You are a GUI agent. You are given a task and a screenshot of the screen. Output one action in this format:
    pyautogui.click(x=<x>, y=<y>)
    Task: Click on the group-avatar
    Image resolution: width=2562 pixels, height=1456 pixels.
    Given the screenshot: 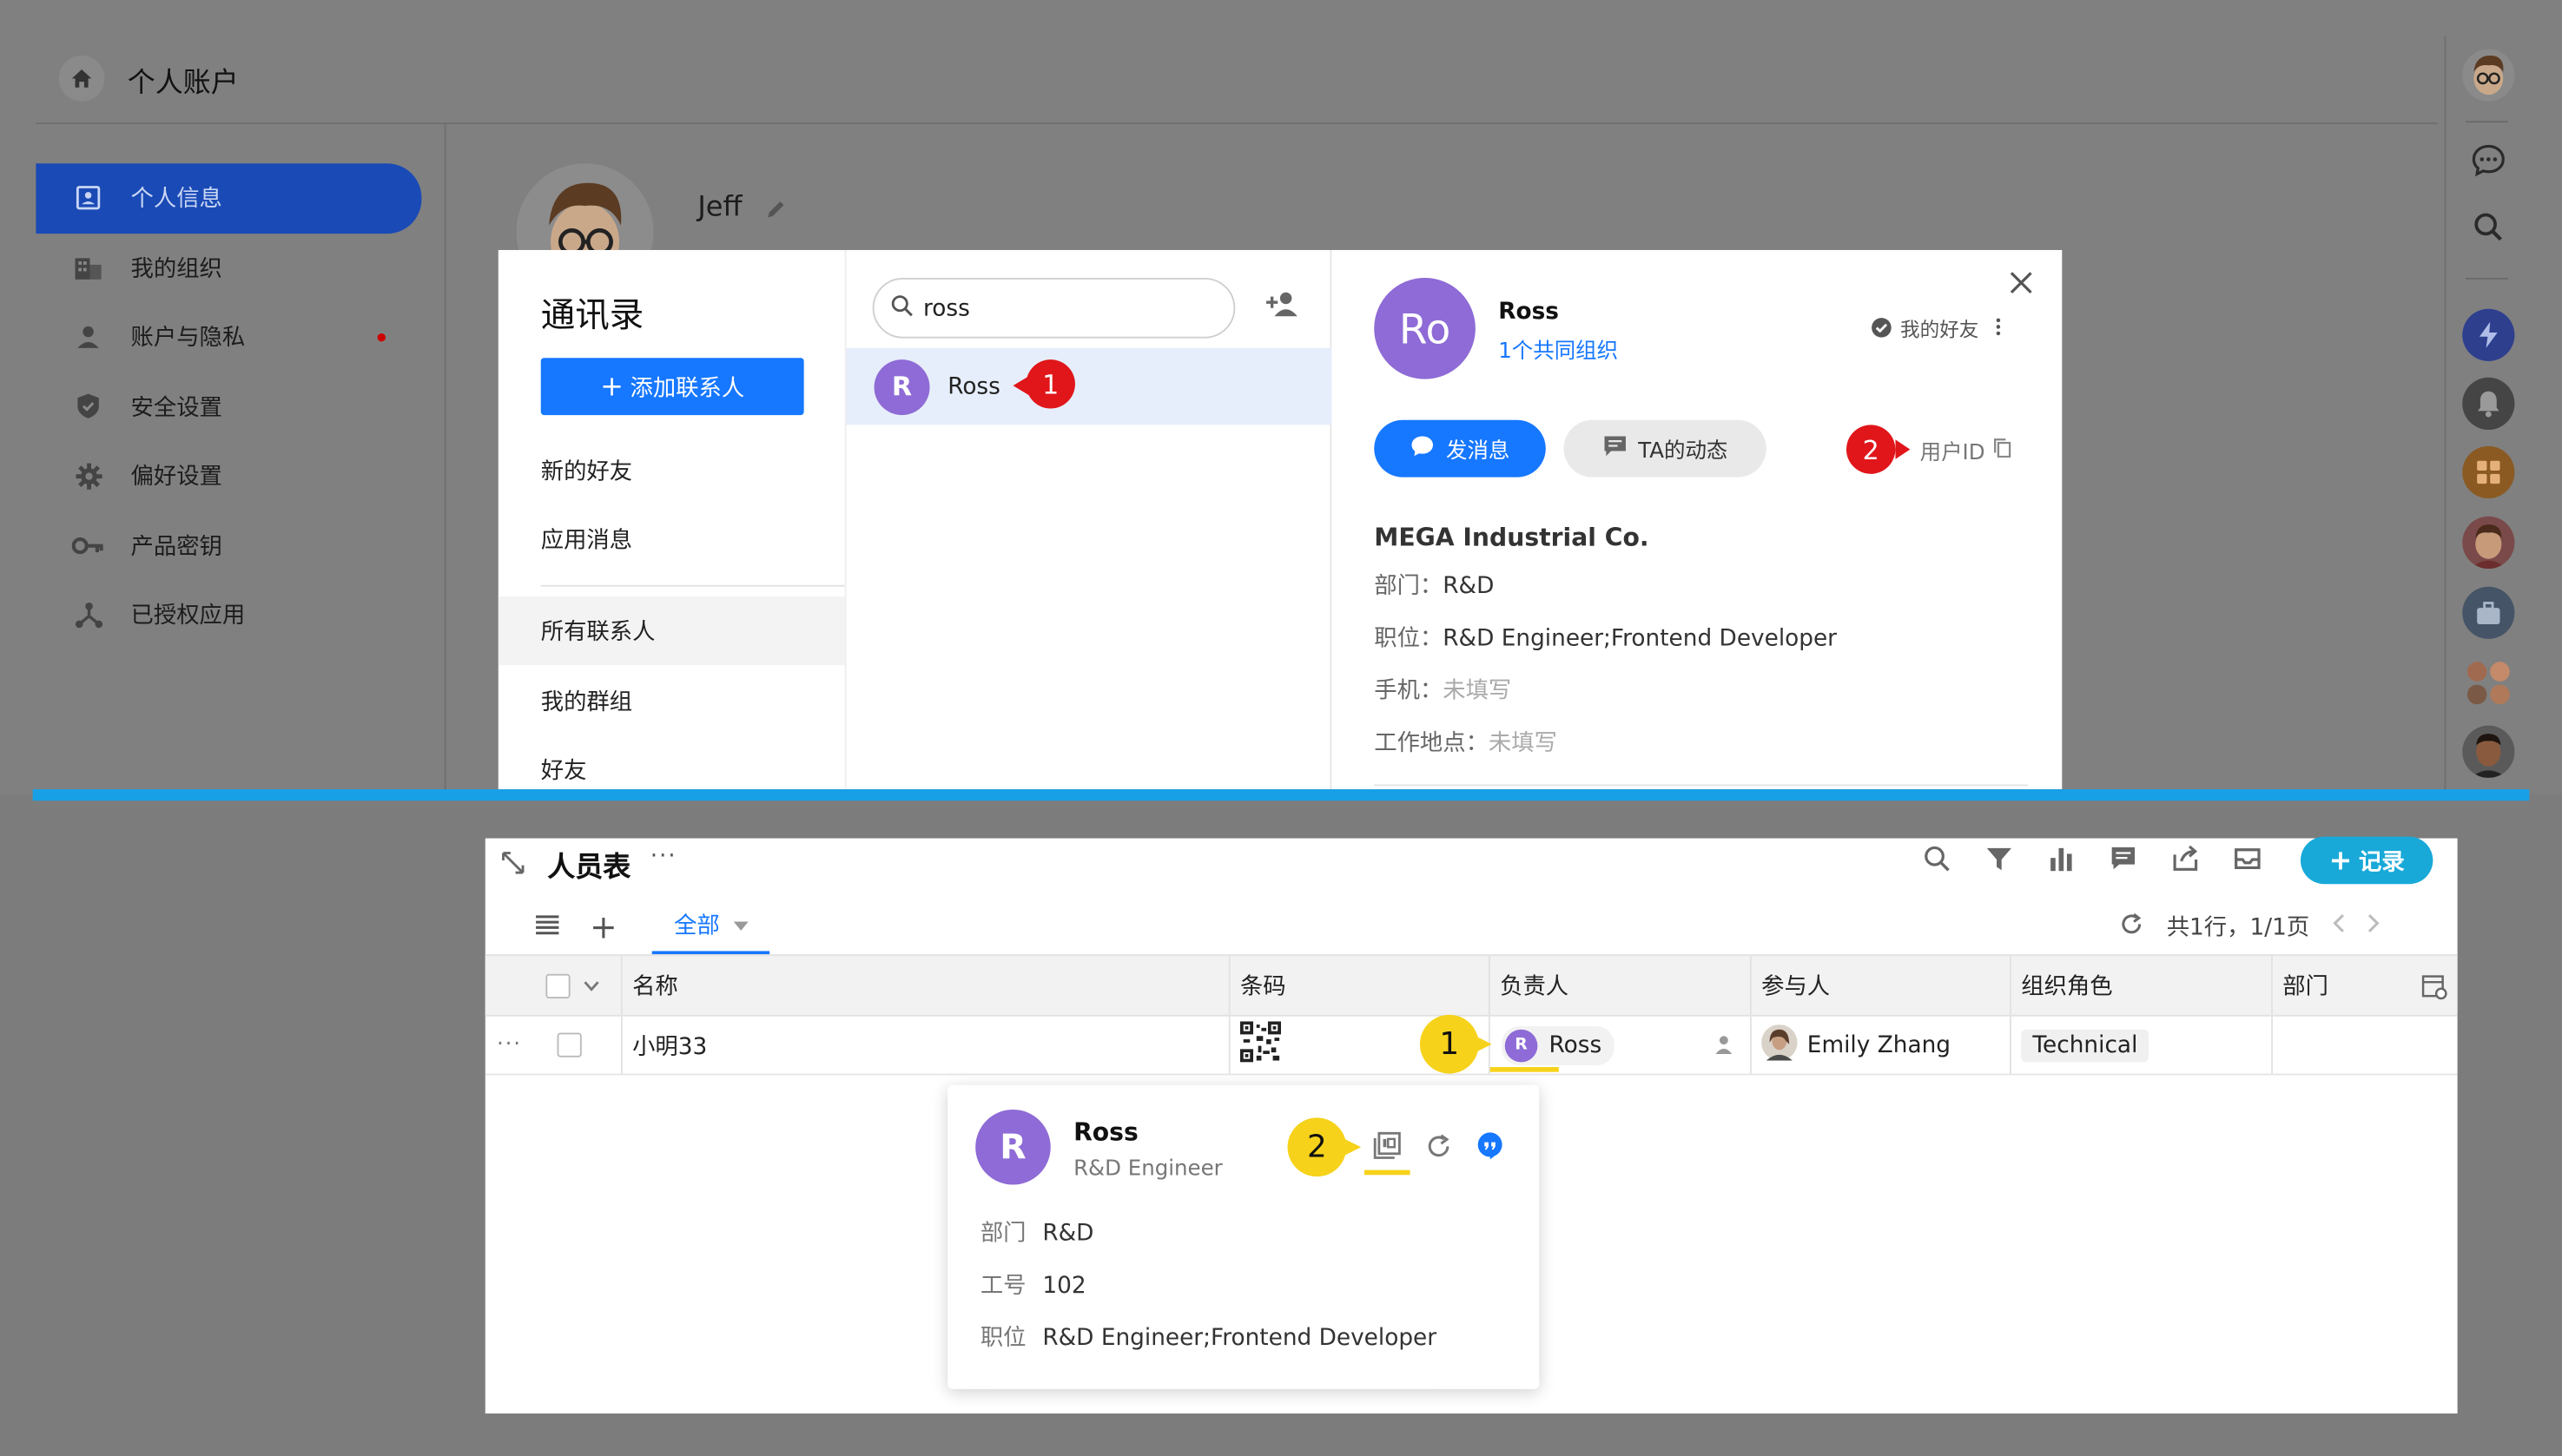 What is the action you would take?
    pyautogui.click(x=2488, y=683)
    